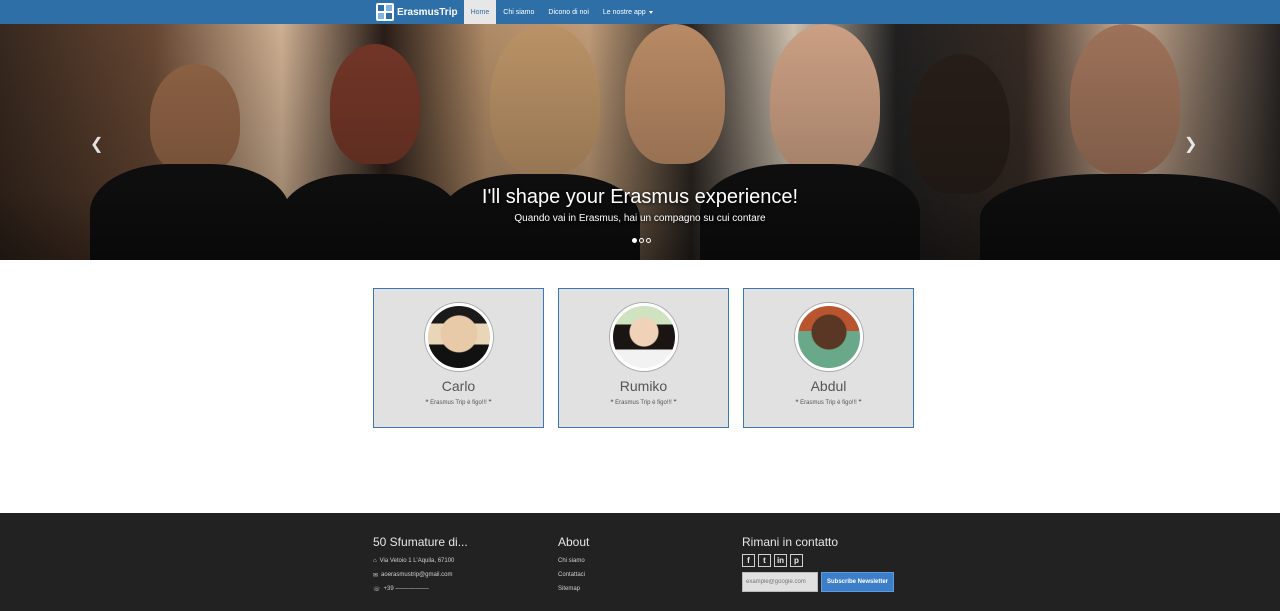 The image size is (1280, 611). I want to click on brand: ErasmusTrip, so click(420, 12).